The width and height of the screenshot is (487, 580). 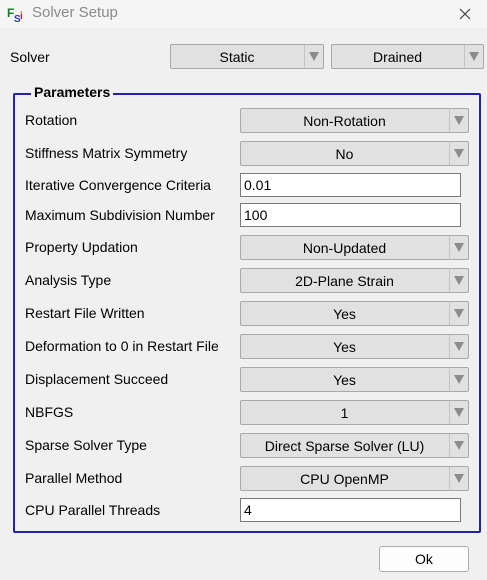 I want to click on solver-drainage-dropdown: Drained, so click(x=407, y=56).